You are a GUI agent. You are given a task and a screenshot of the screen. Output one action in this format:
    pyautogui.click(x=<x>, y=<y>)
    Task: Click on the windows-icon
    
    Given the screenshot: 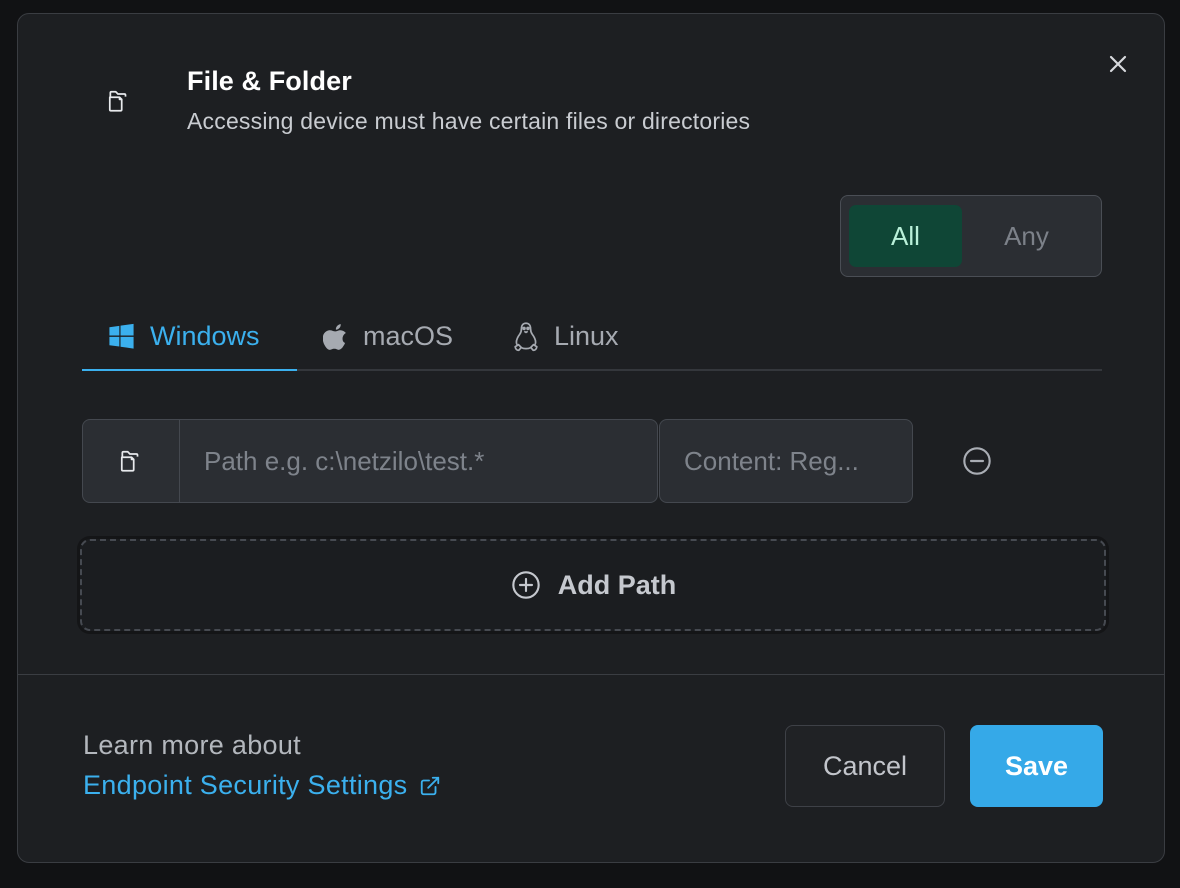 What is the action you would take?
    pyautogui.click(x=121, y=336)
    